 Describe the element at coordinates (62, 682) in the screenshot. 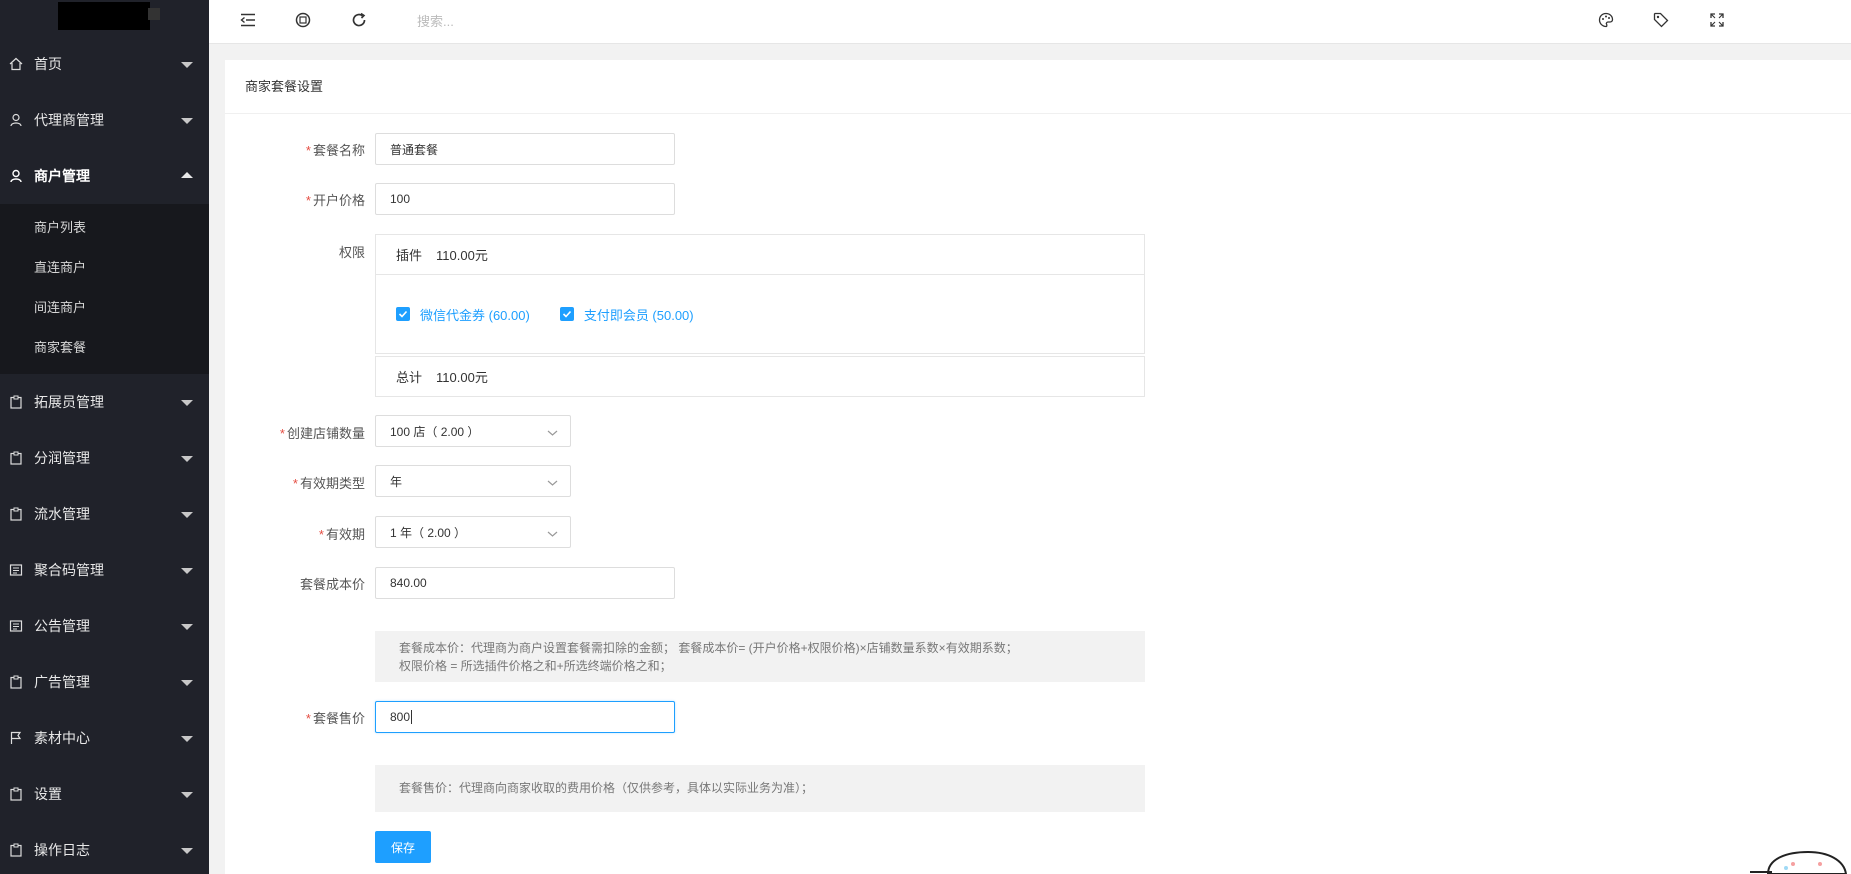

I see `sidebar-item-label: 广告管理` at that location.